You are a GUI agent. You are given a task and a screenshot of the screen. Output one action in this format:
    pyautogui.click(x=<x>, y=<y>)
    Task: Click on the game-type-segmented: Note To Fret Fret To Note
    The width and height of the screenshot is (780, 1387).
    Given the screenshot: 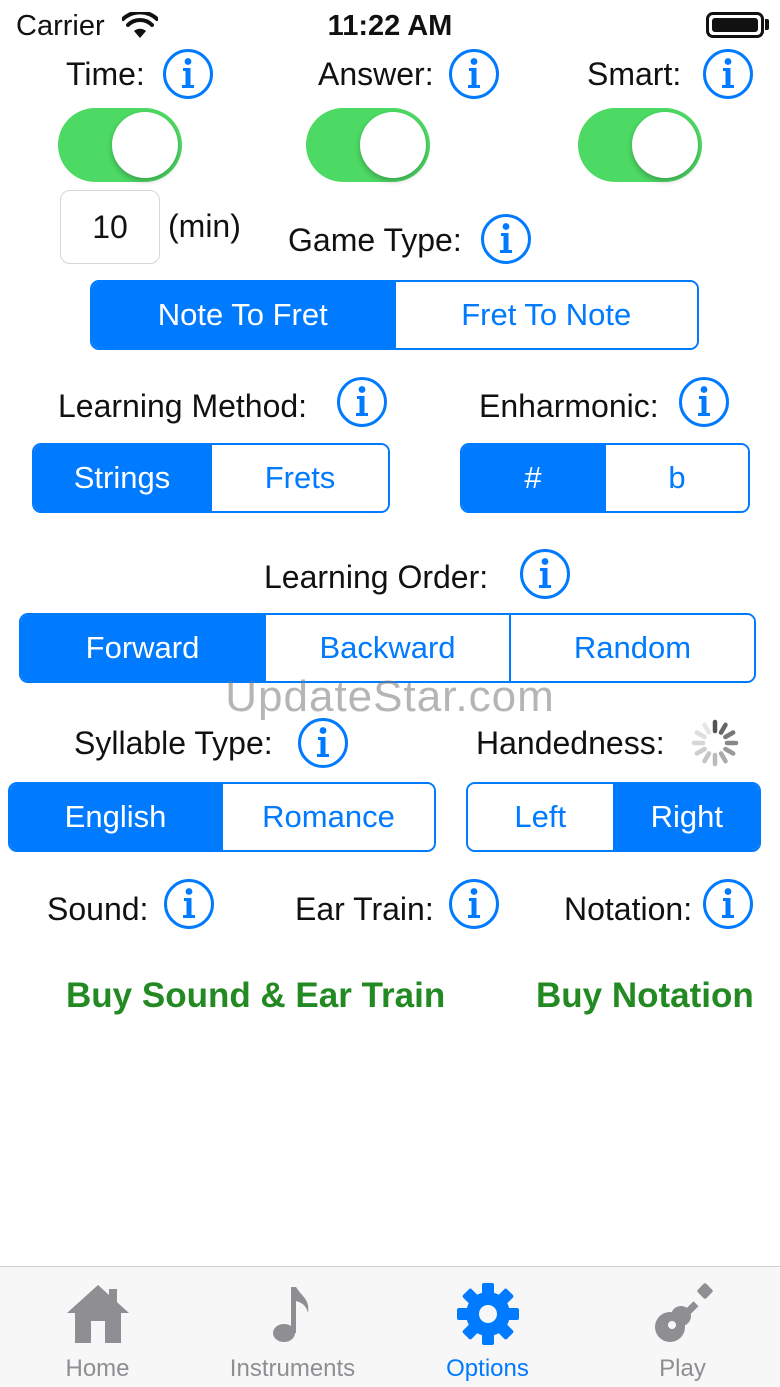 What is the action you would take?
    pyautogui.click(x=394, y=315)
    